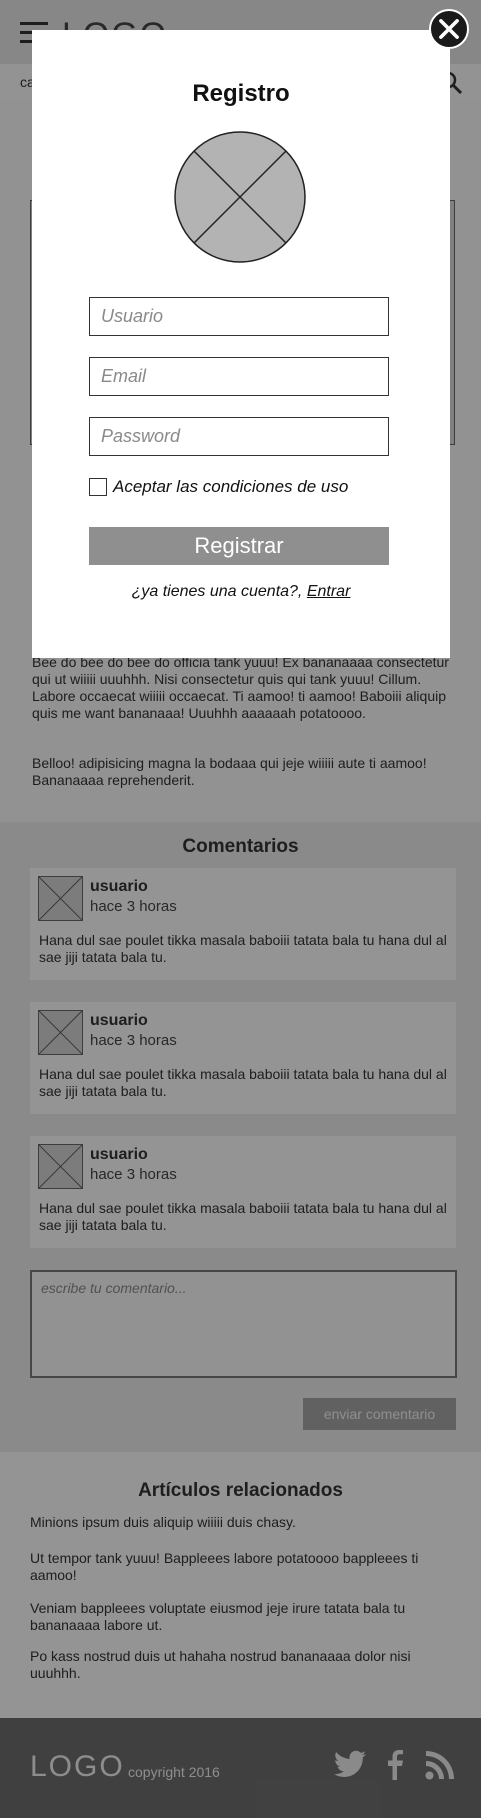 The height and width of the screenshot is (1818, 481). I want to click on login-prompt: ¿ya tienes una cuenta?, Entrar, so click(241, 592).